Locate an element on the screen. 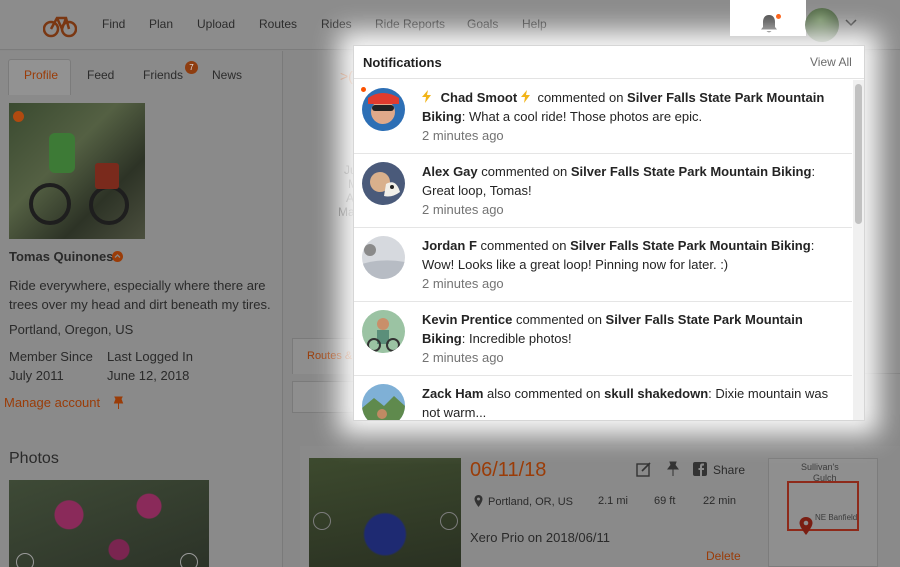 The width and height of the screenshot is (900, 567). scrollbar-thumb is located at coordinates (858, 154).